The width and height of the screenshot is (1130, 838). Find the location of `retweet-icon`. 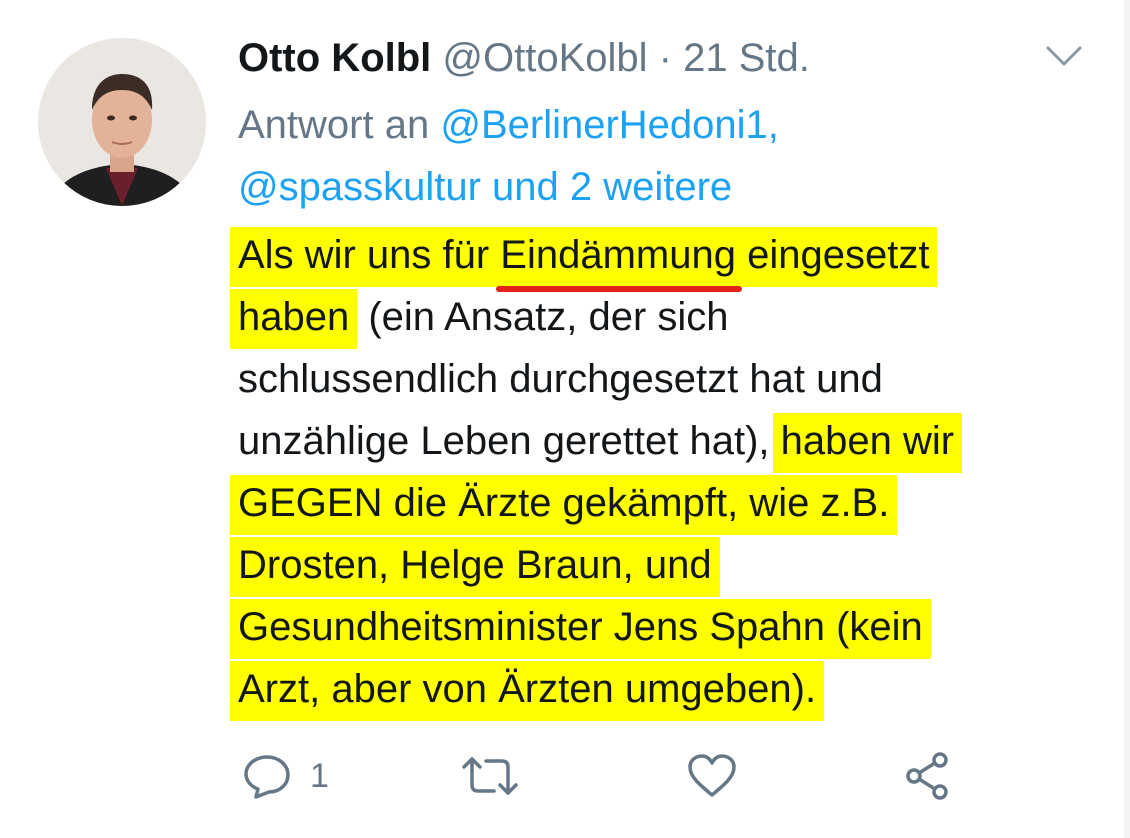

retweet-icon is located at coordinates (490, 776).